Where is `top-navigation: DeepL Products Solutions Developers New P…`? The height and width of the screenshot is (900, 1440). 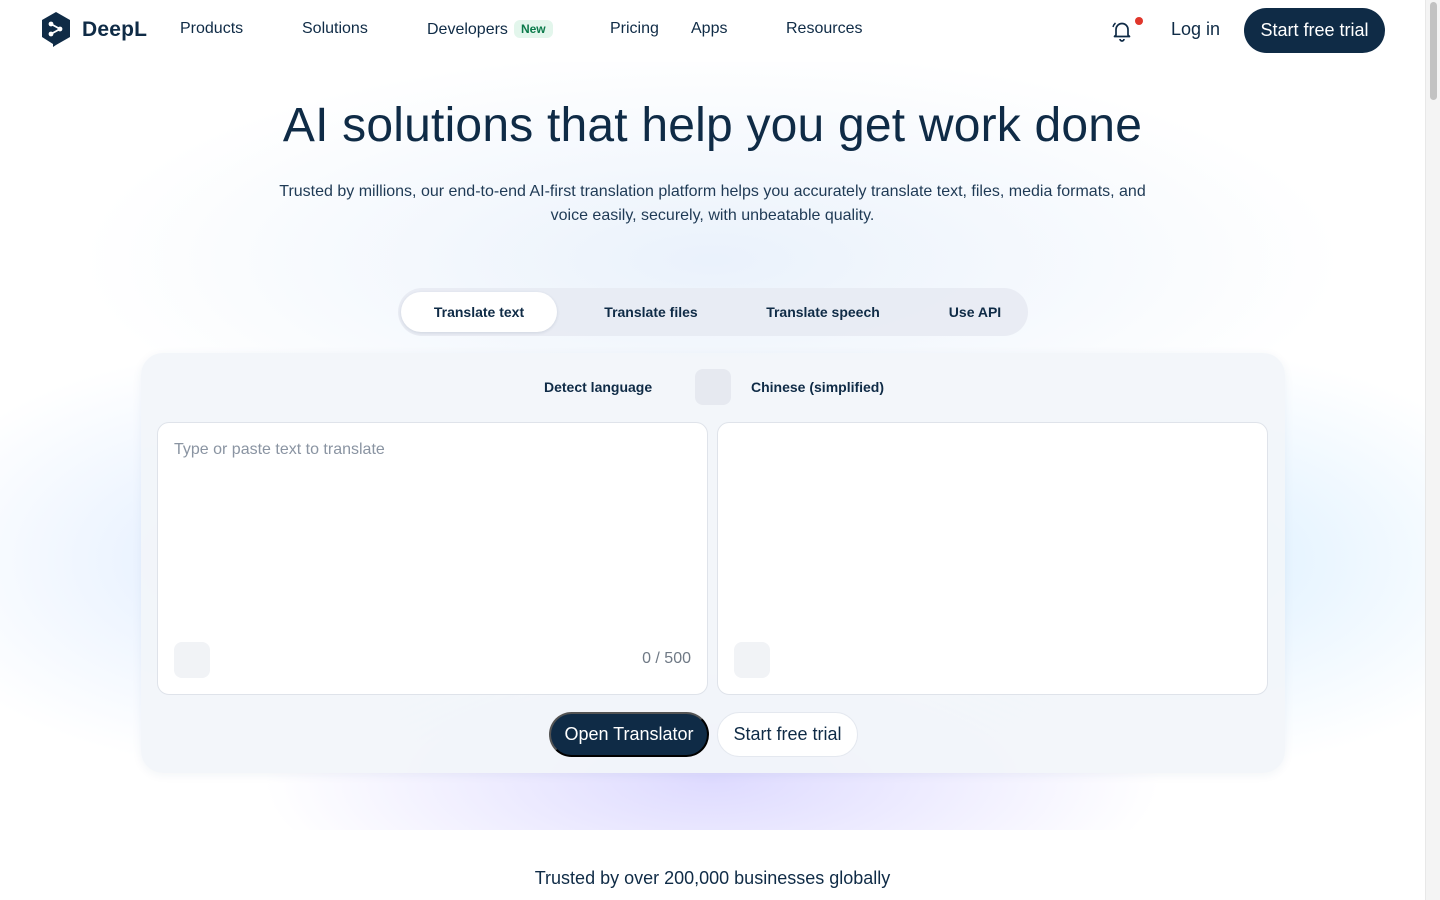
top-navigation: DeepL Products Solutions Developers New P… is located at coordinates (712, 31).